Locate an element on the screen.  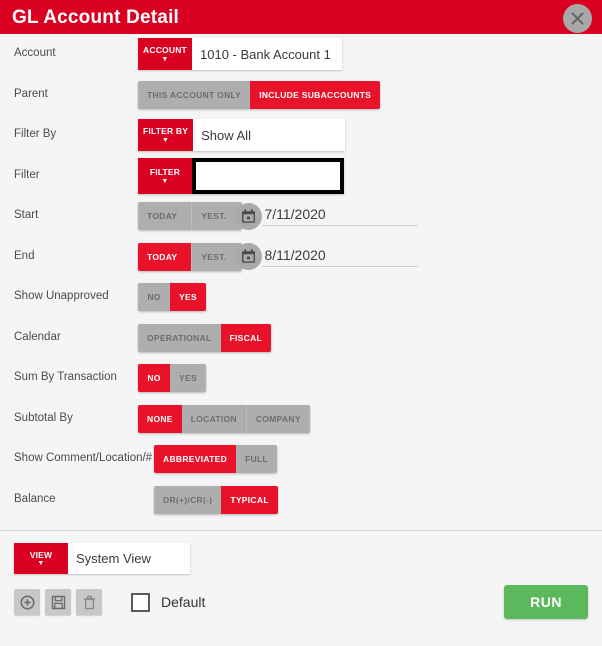
row-calendar: Calendar OPERATIONAL FISCAL is located at coordinates (301, 338).